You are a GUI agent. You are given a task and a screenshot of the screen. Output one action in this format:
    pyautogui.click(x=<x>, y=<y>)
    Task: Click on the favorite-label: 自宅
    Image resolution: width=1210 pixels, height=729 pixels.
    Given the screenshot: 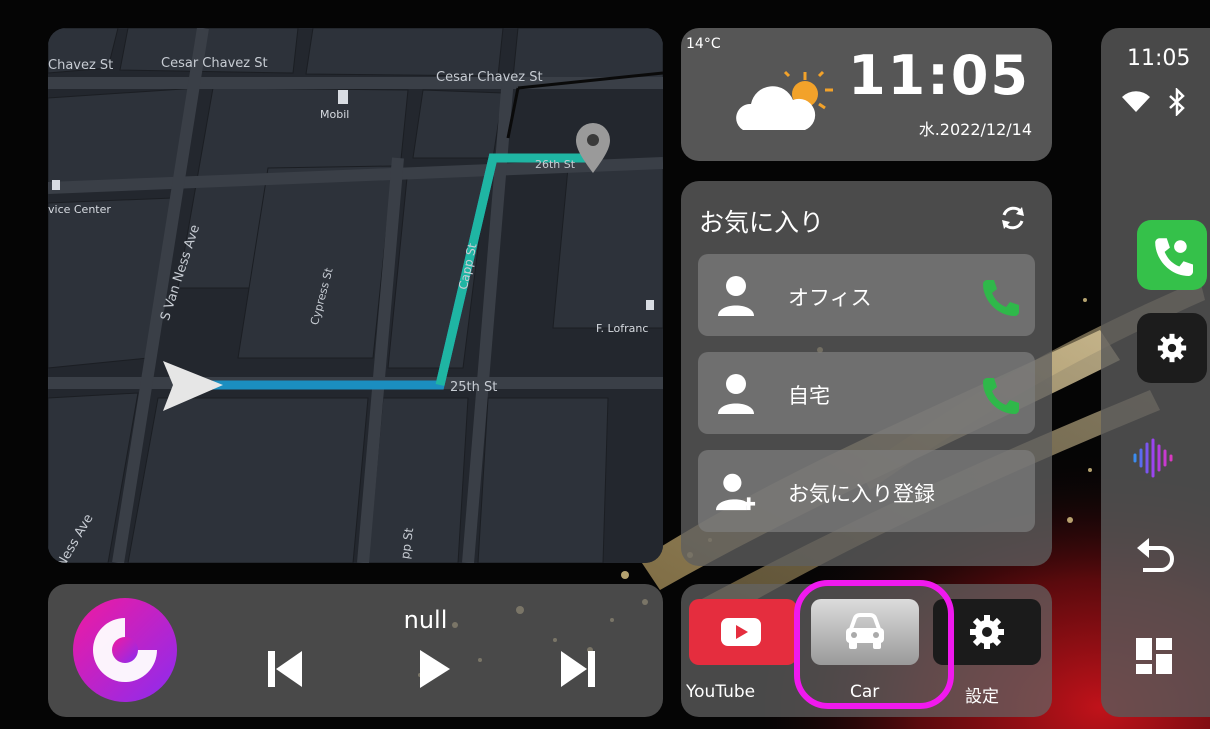 What is the action you would take?
    pyautogui.click(x=809, y=396)
    